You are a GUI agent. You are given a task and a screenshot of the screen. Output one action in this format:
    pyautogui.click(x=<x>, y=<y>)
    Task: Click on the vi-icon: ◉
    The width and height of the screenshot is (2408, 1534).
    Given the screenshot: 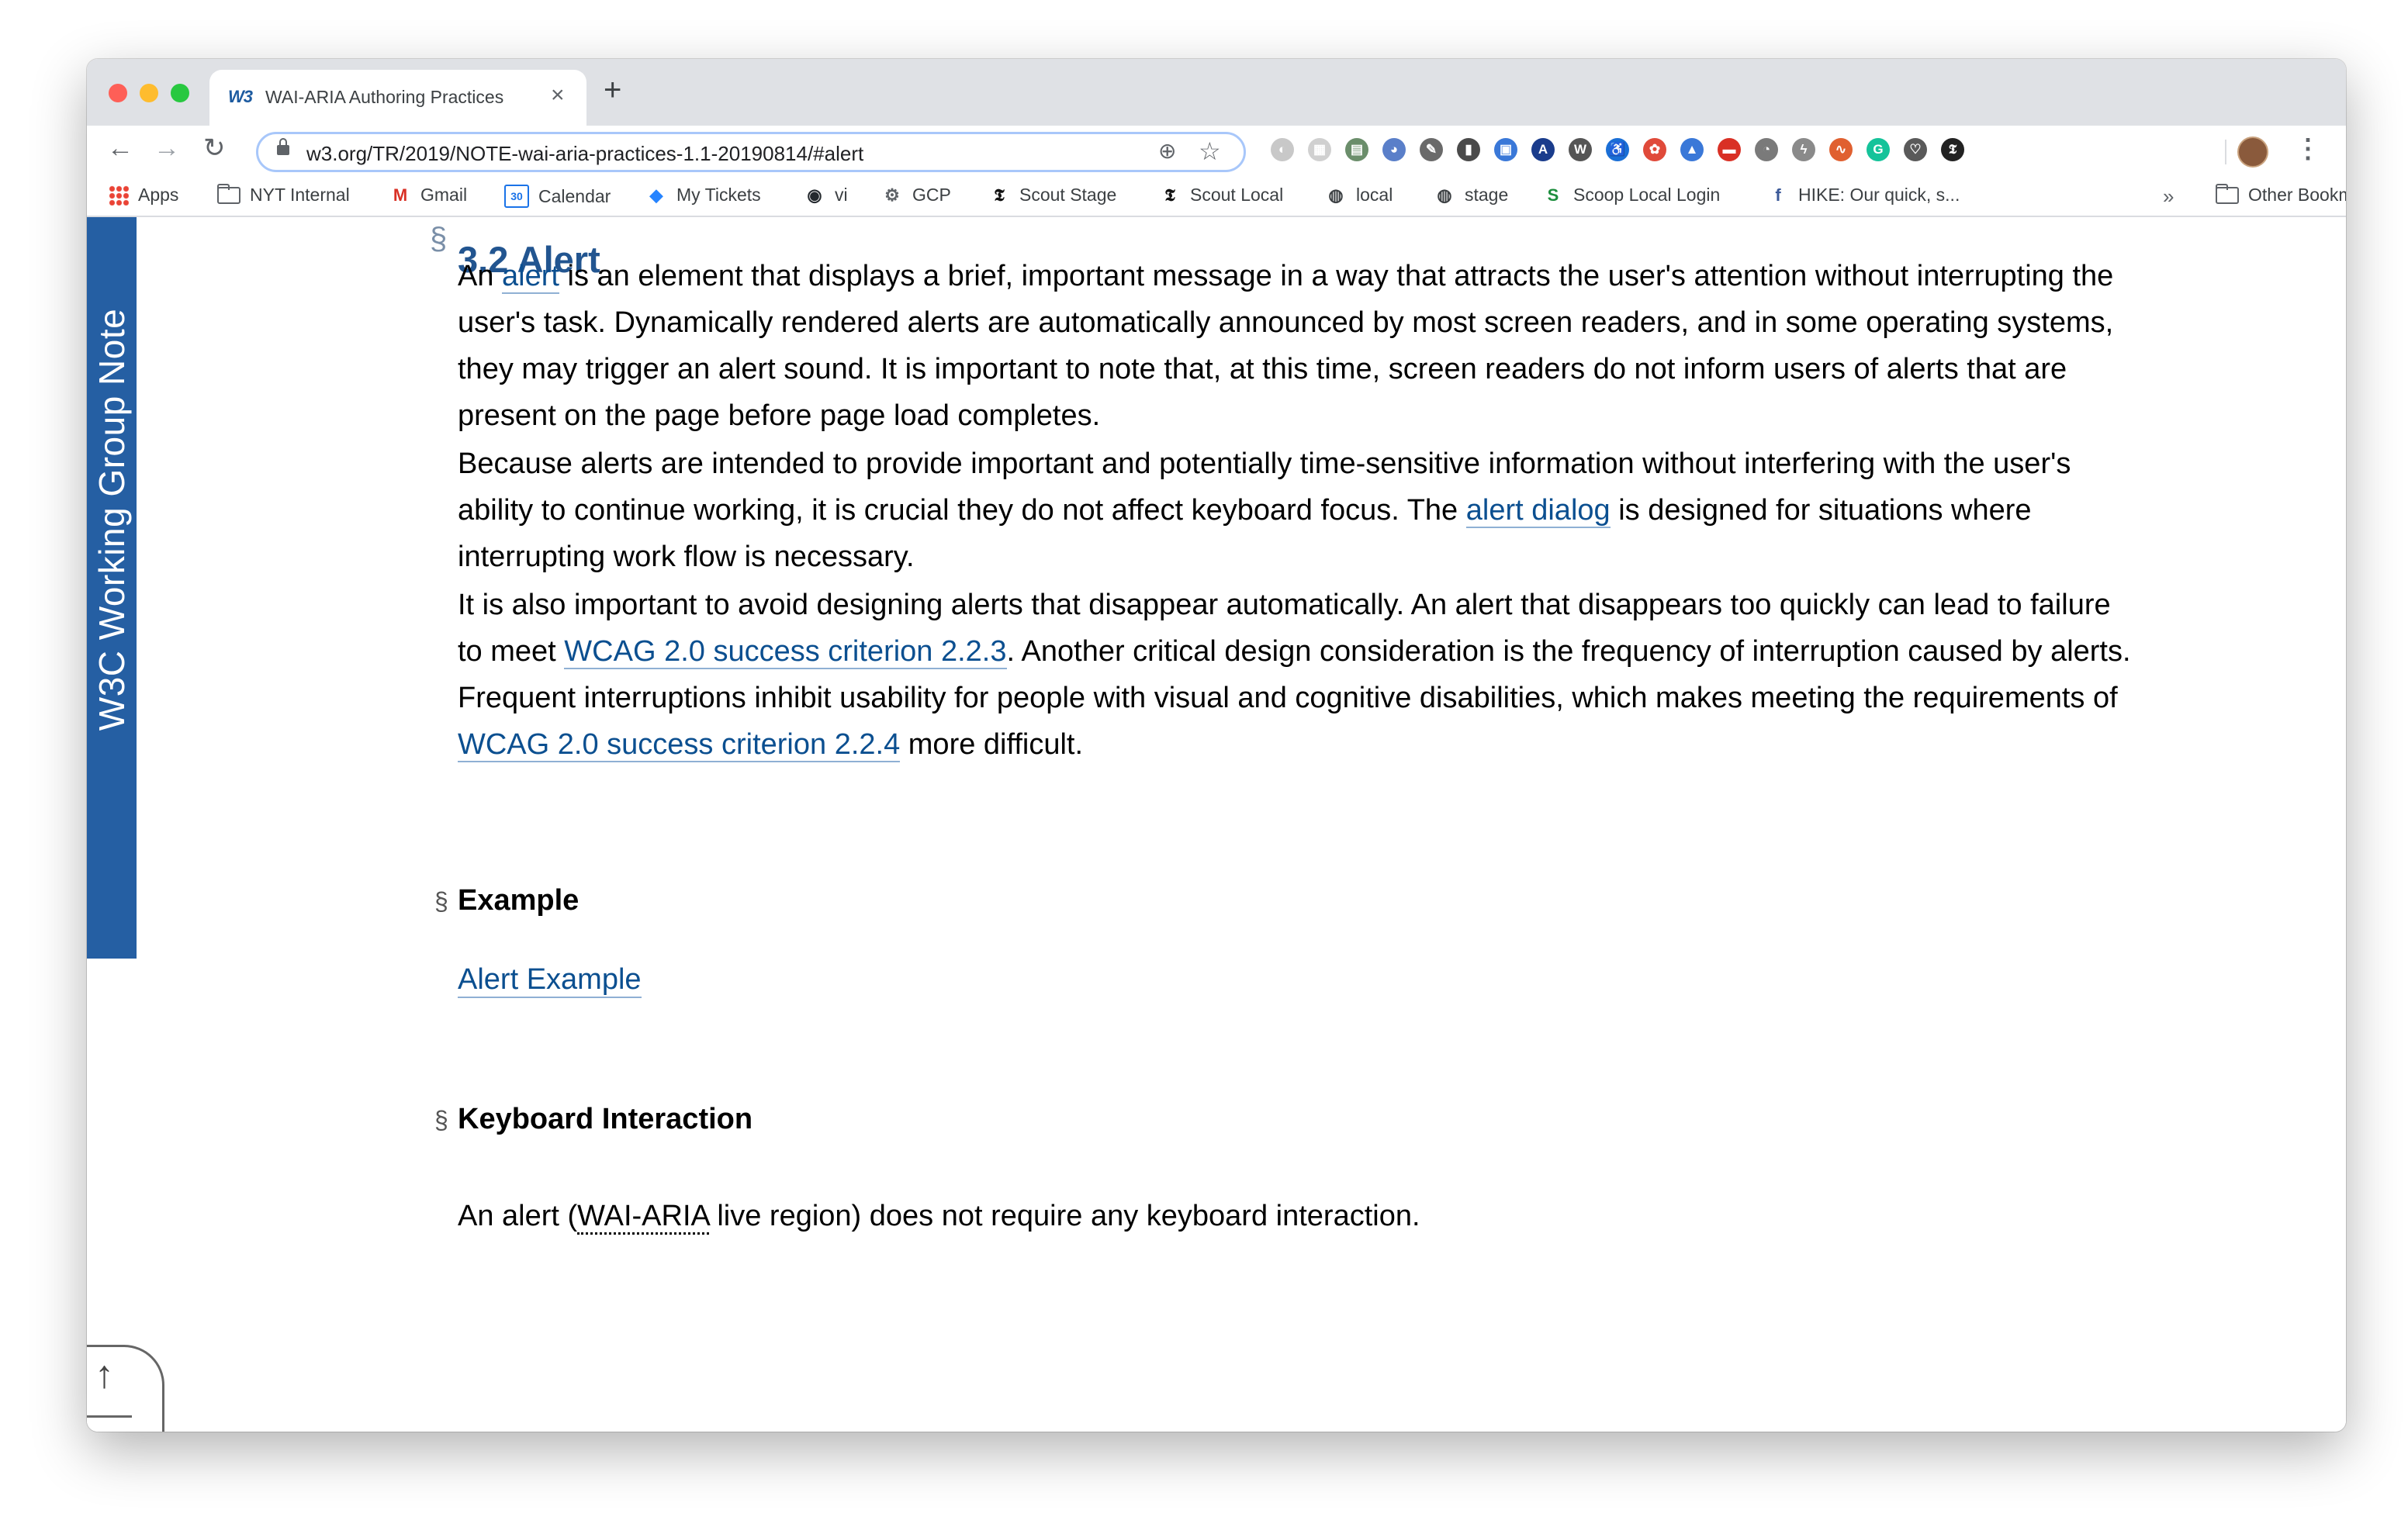 What is the action you would take?
    pyautogui.click(x=814, y=195)
    